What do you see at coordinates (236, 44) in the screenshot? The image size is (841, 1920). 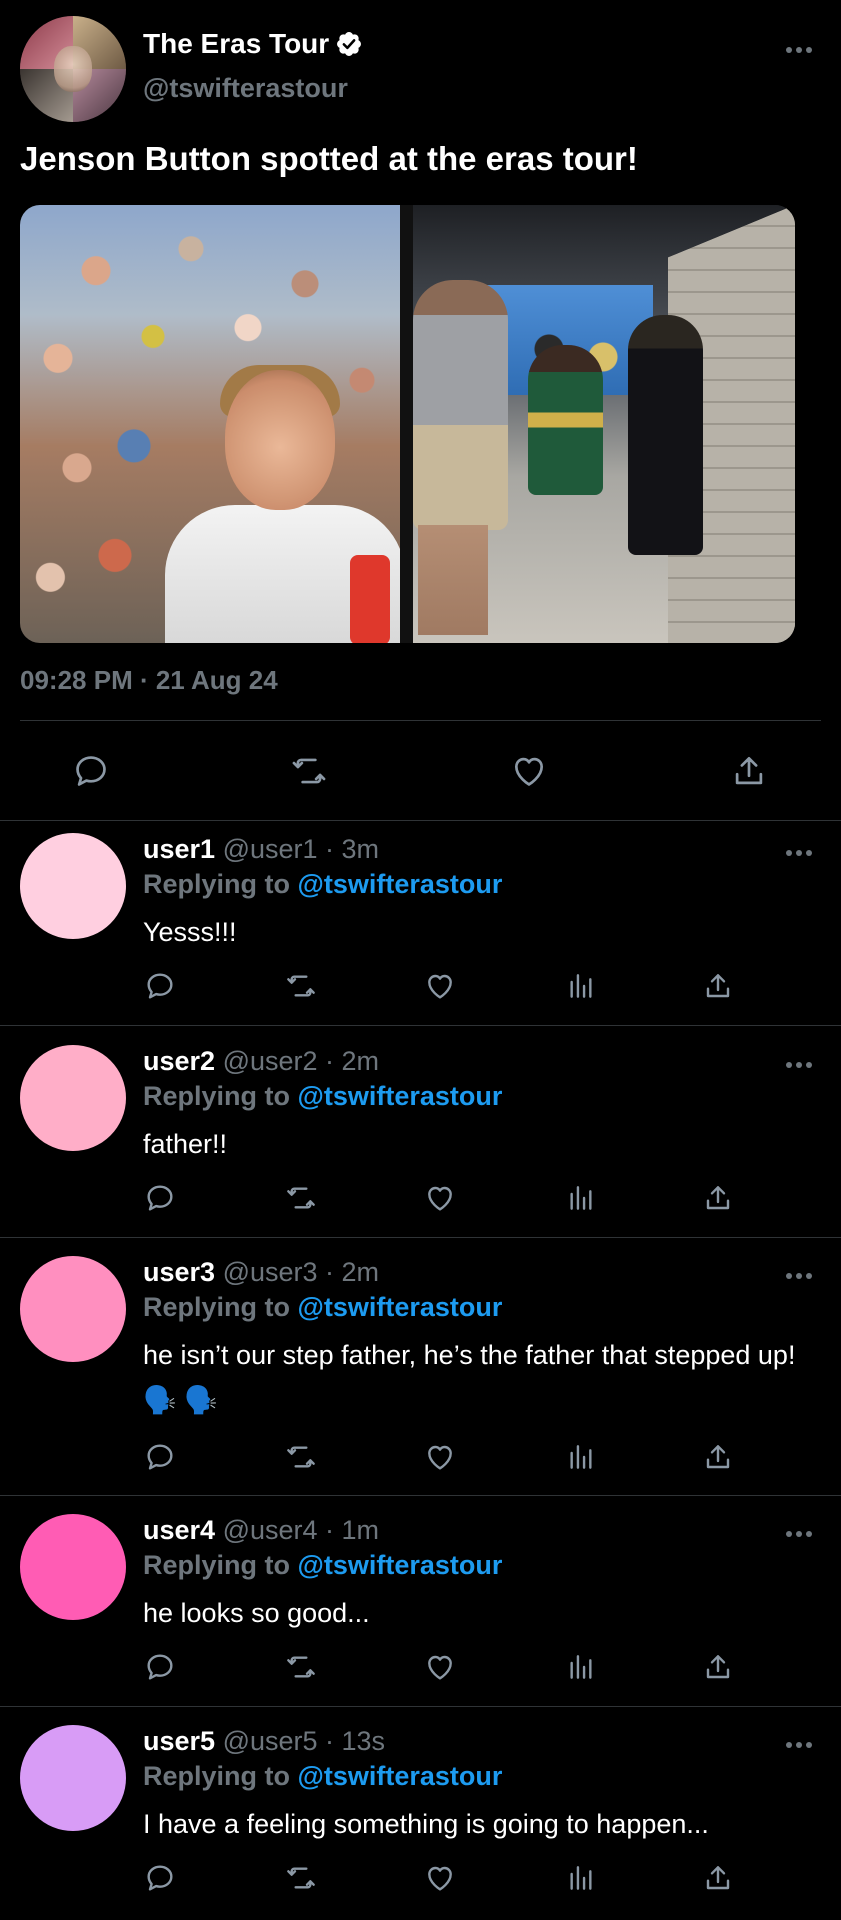 I see `display-name: The Eras Tour` at bounding box center [236, 44].